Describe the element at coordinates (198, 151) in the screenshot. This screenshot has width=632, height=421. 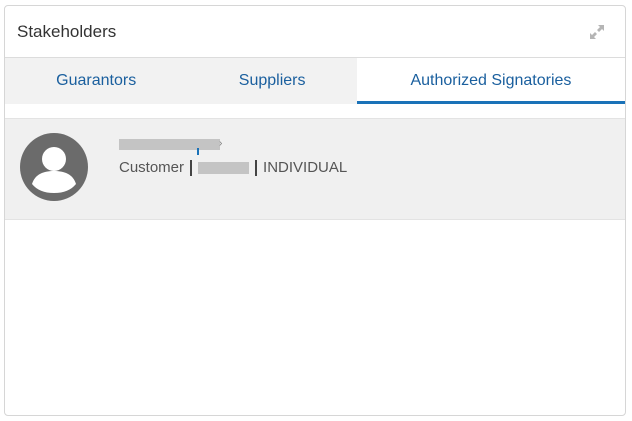
I see `text-cursor` at that location.